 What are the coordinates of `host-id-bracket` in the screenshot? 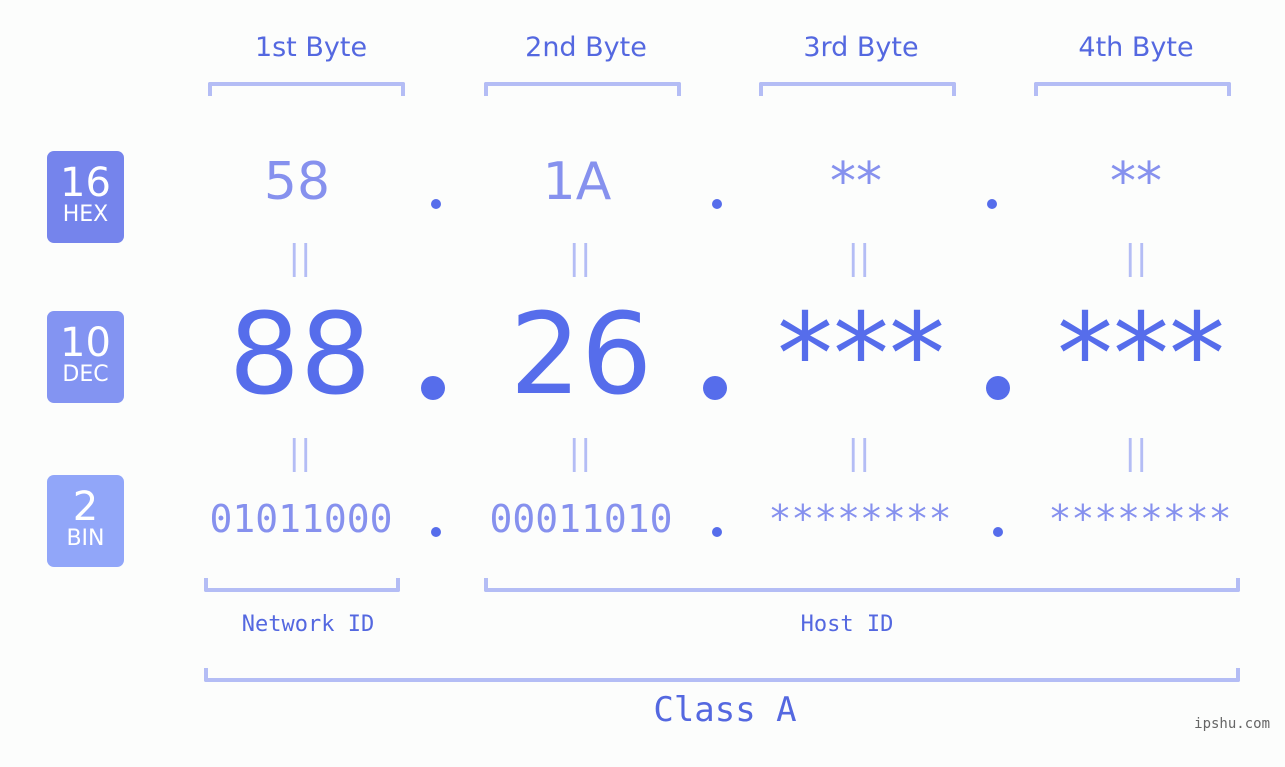 It's located at (862, 585).